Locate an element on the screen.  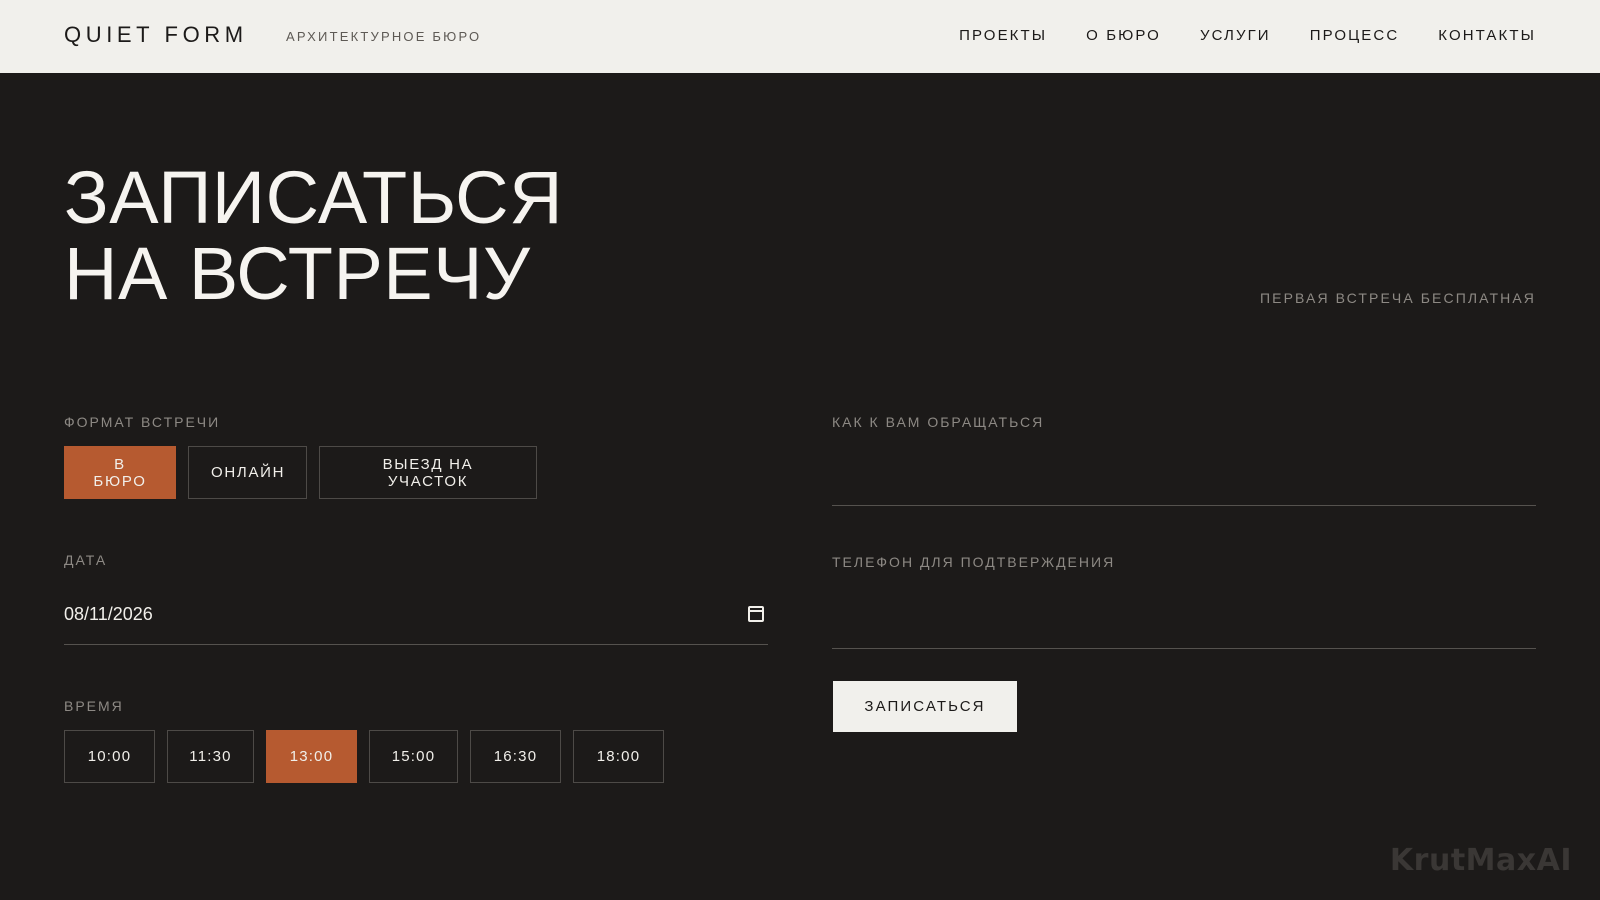
main-nav: ПРОЕКТЫ О БЮРО УСЛУГИ ПРОЦЕСС КОНТАКТЫ is located at coordinates (1247, 35).